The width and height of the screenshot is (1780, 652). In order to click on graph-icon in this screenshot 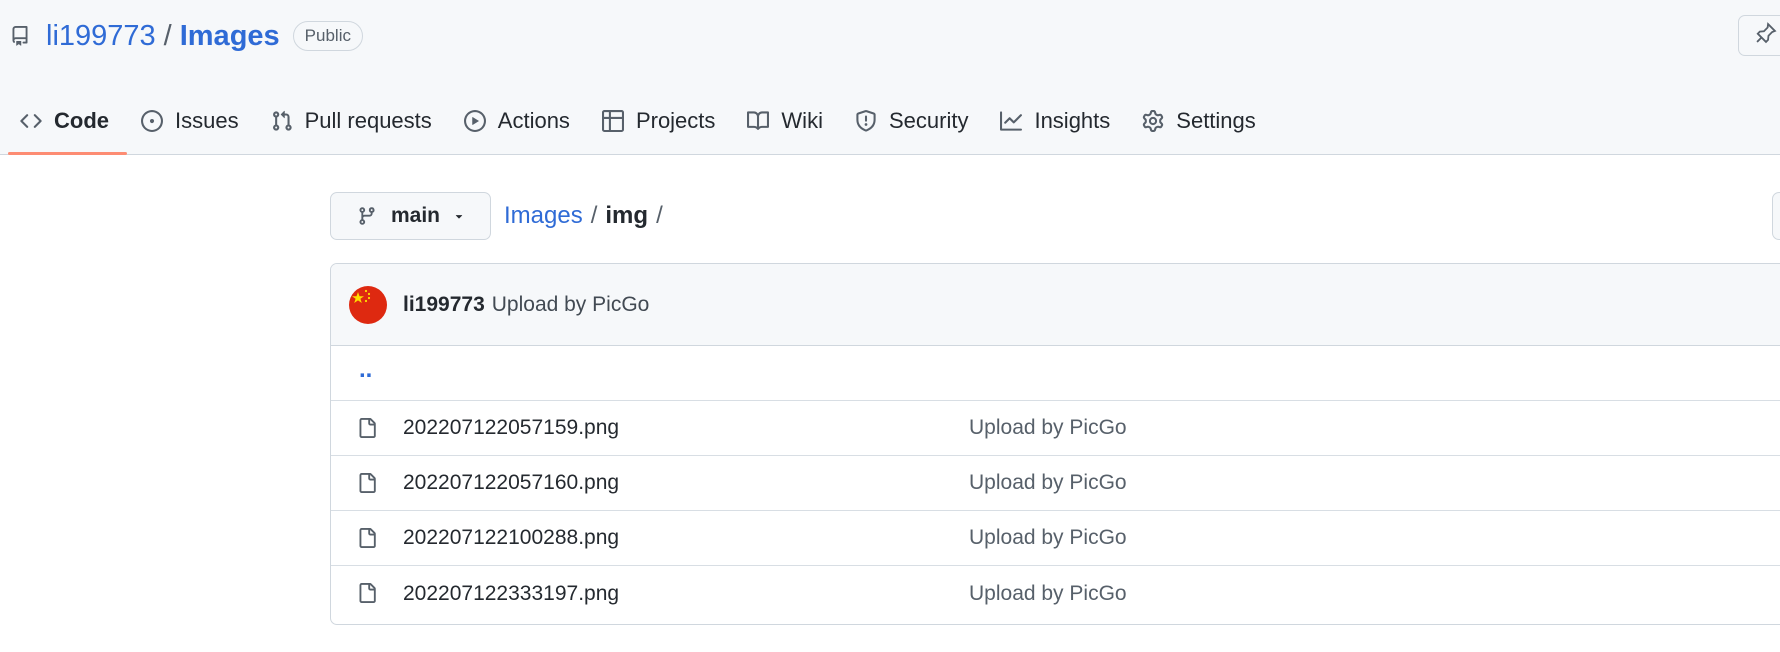, I will do `click(1011, 121)`.